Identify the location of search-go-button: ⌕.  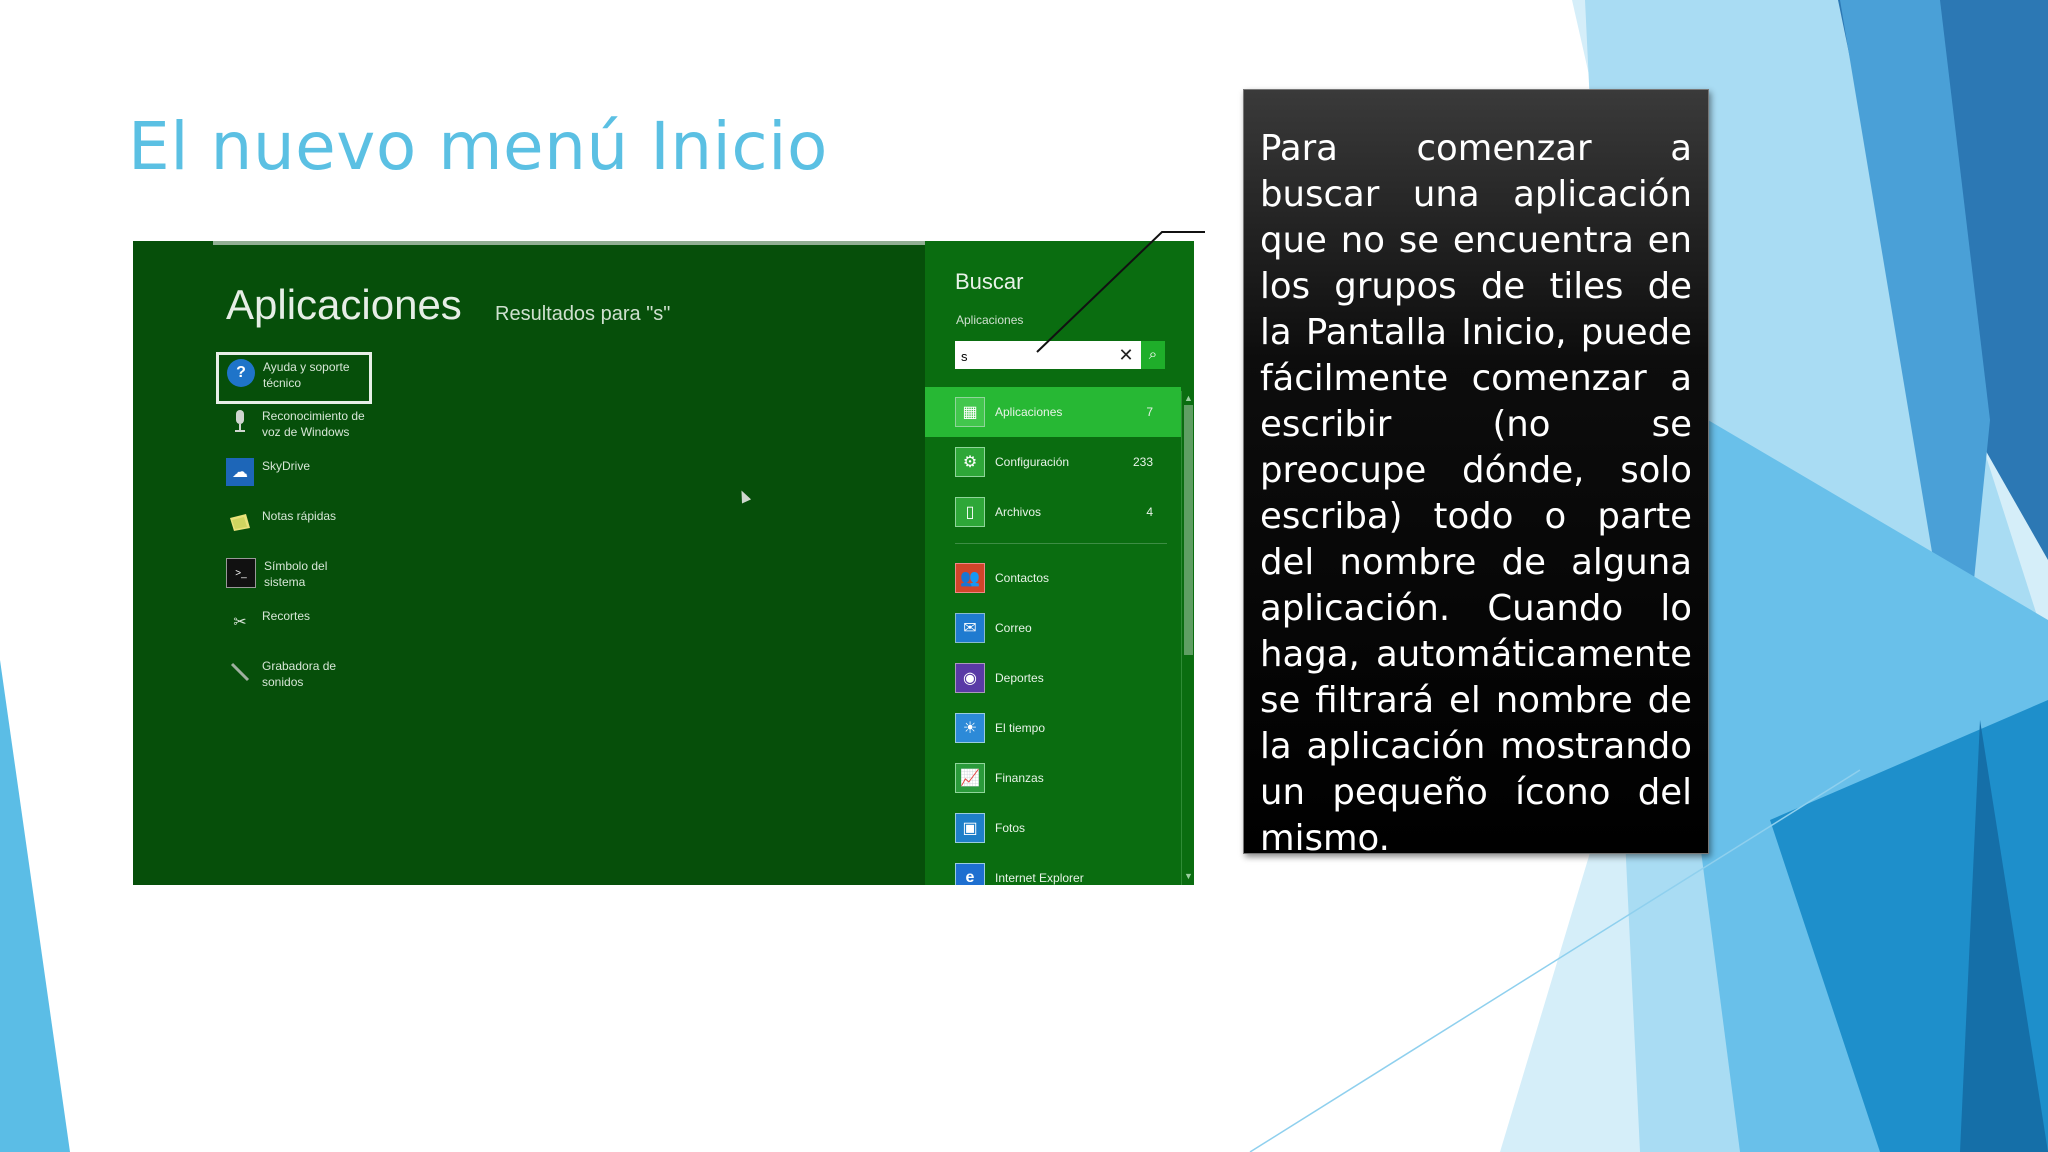
(1153, 355).